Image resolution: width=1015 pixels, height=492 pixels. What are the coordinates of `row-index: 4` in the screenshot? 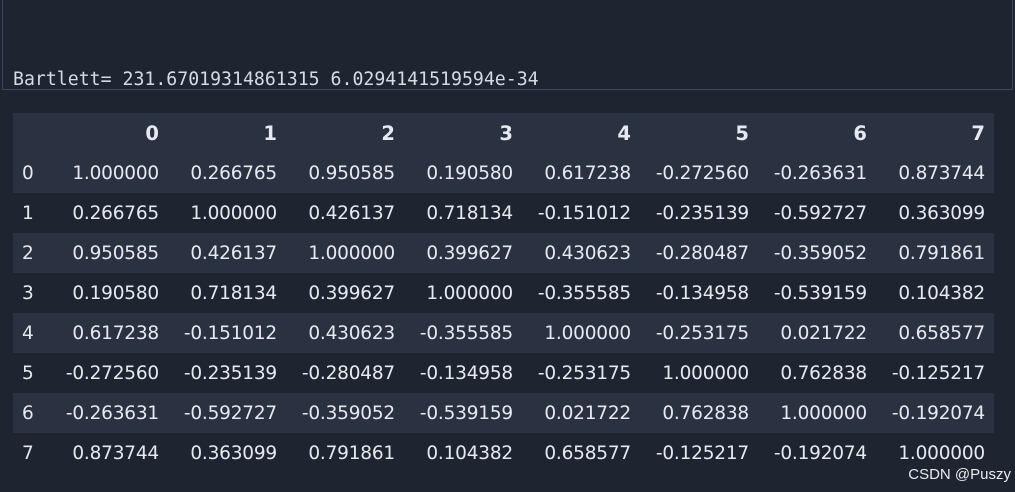 It's located at (28, 333).